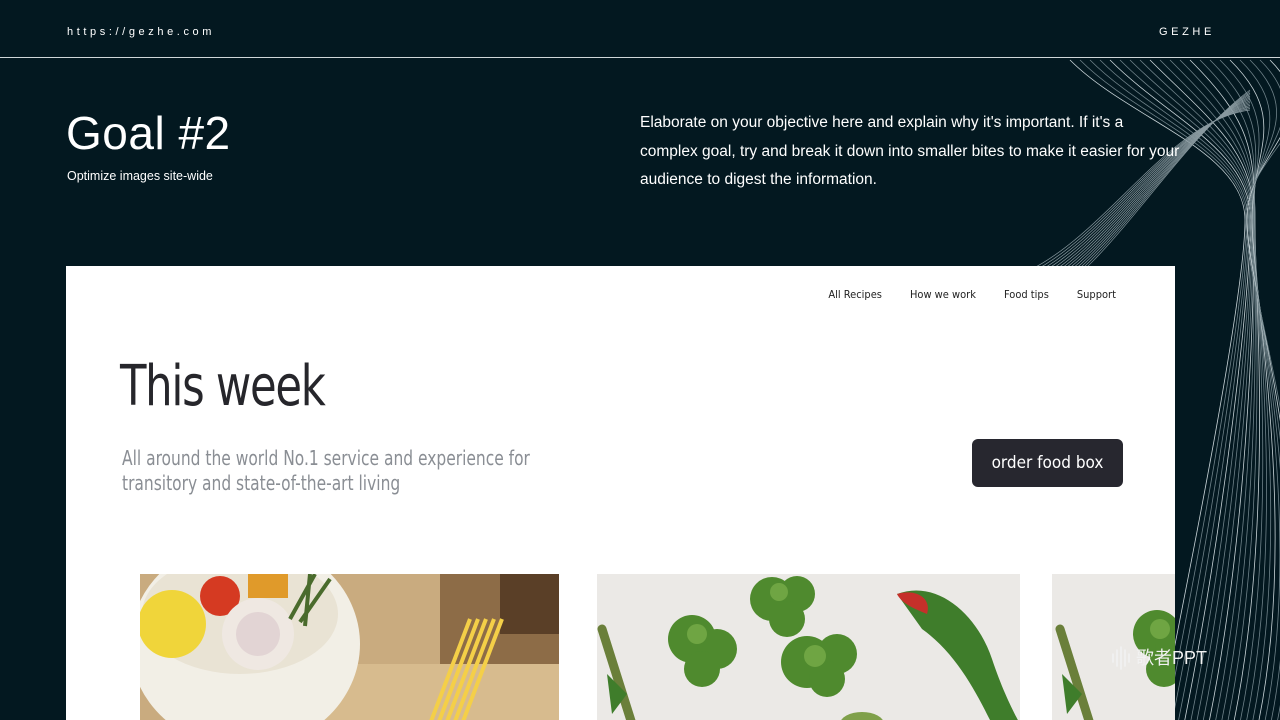 Image resolution: width=1280 pixels, height=720 pixels. What do you see at coordinates (148, 133) in the screenshot?
I see `goal-title: Goal #2` at bounding box center [148, 133].